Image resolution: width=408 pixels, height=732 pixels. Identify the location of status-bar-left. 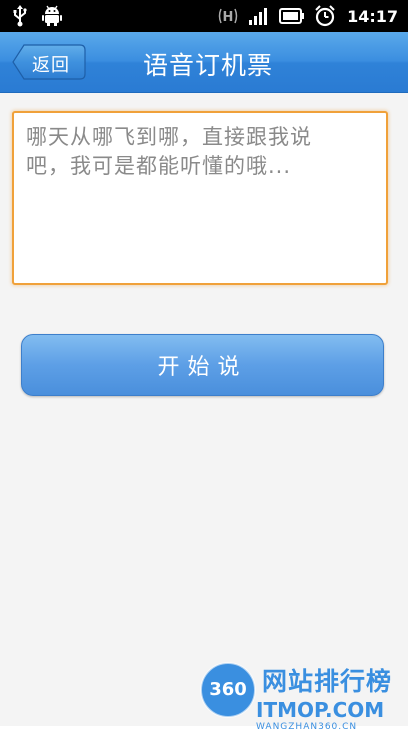
(37, 16).